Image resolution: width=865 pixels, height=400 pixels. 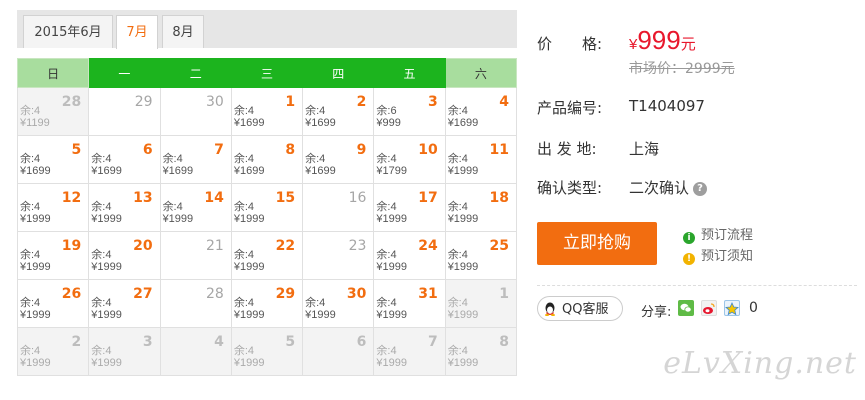 I want to click on calendar-day: 24 余:4 ¥1999, so click(x=409, y=255).